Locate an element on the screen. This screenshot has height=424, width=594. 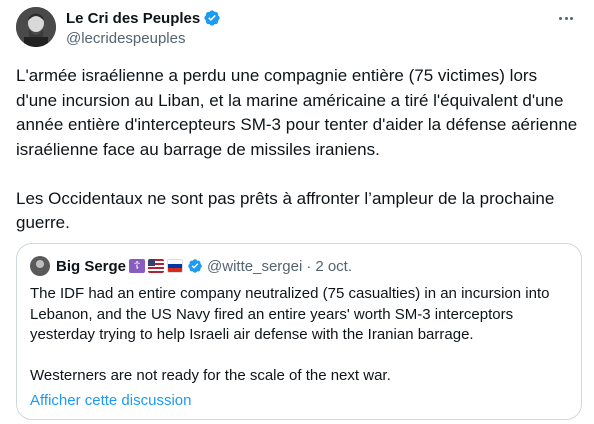
author-avatar is located at coordinates (36, 27).